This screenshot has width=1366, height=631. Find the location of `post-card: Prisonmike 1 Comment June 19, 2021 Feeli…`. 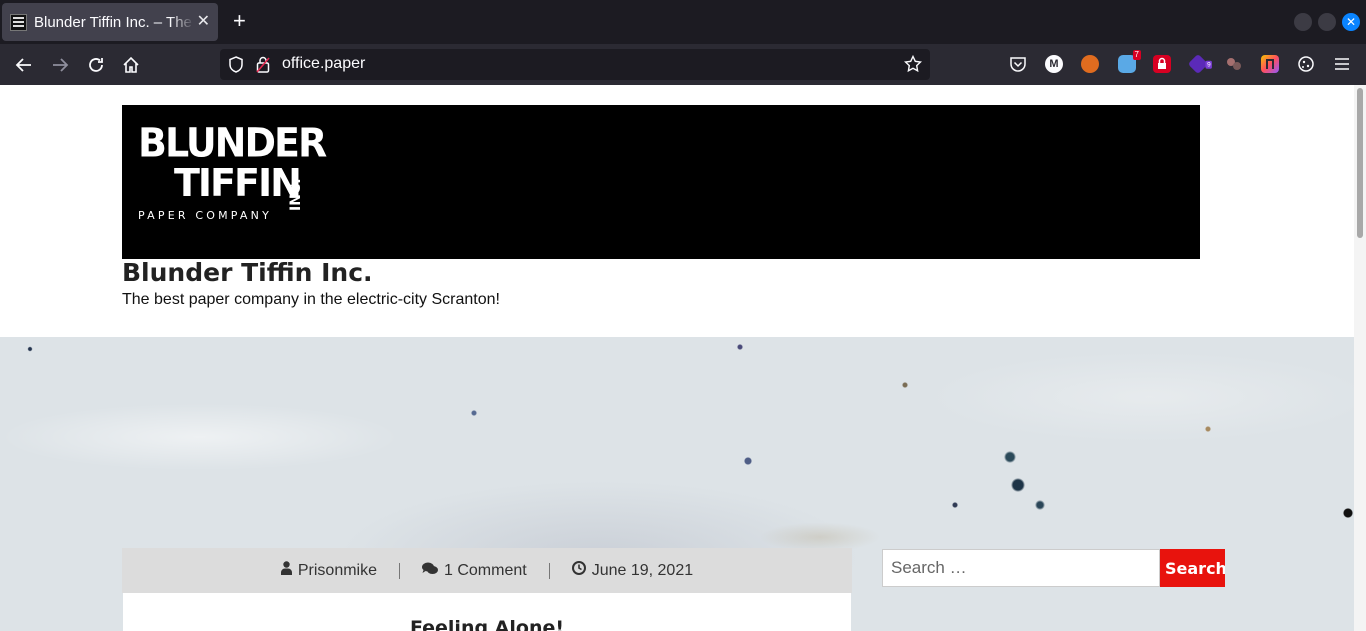

post-card: Prisonmike 1 Comment June 19, 2021 Feeli… is located at coordinates (487, 589).